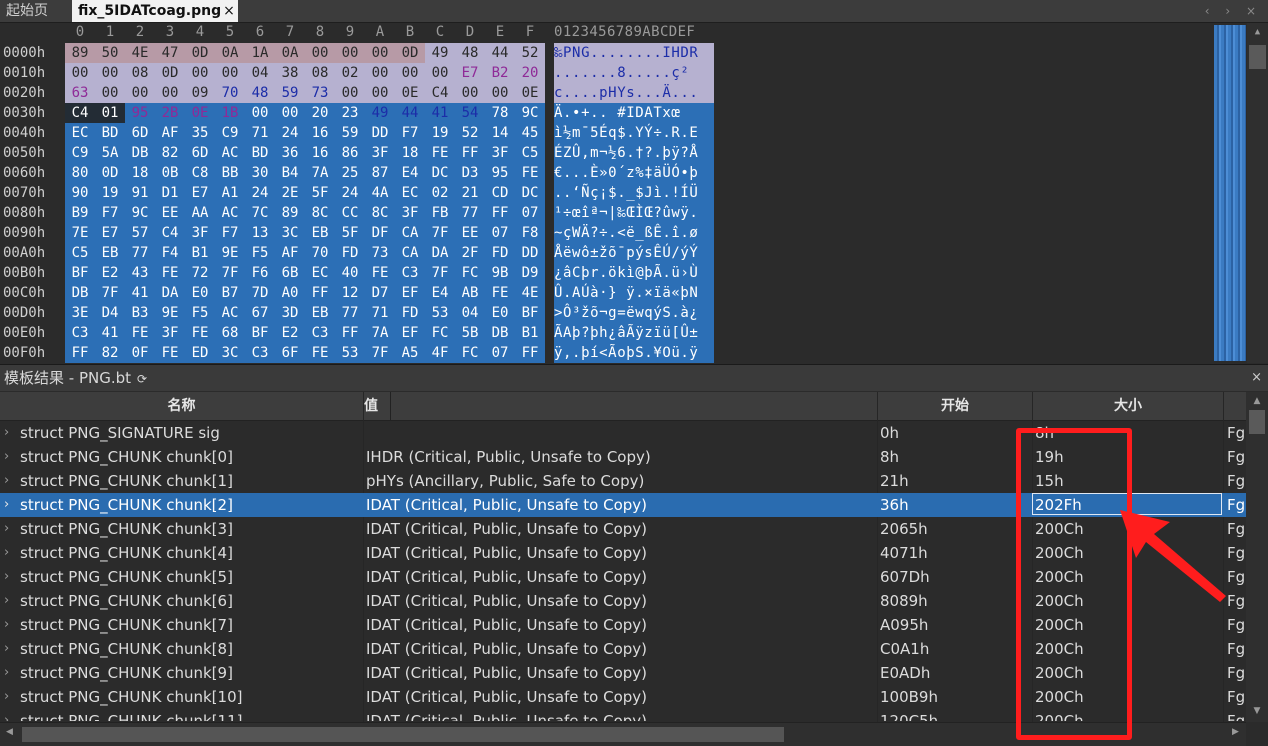  Describe the element at coordinates (500, 193) in the screenshot. I see `hex-byte: CD` at that location.